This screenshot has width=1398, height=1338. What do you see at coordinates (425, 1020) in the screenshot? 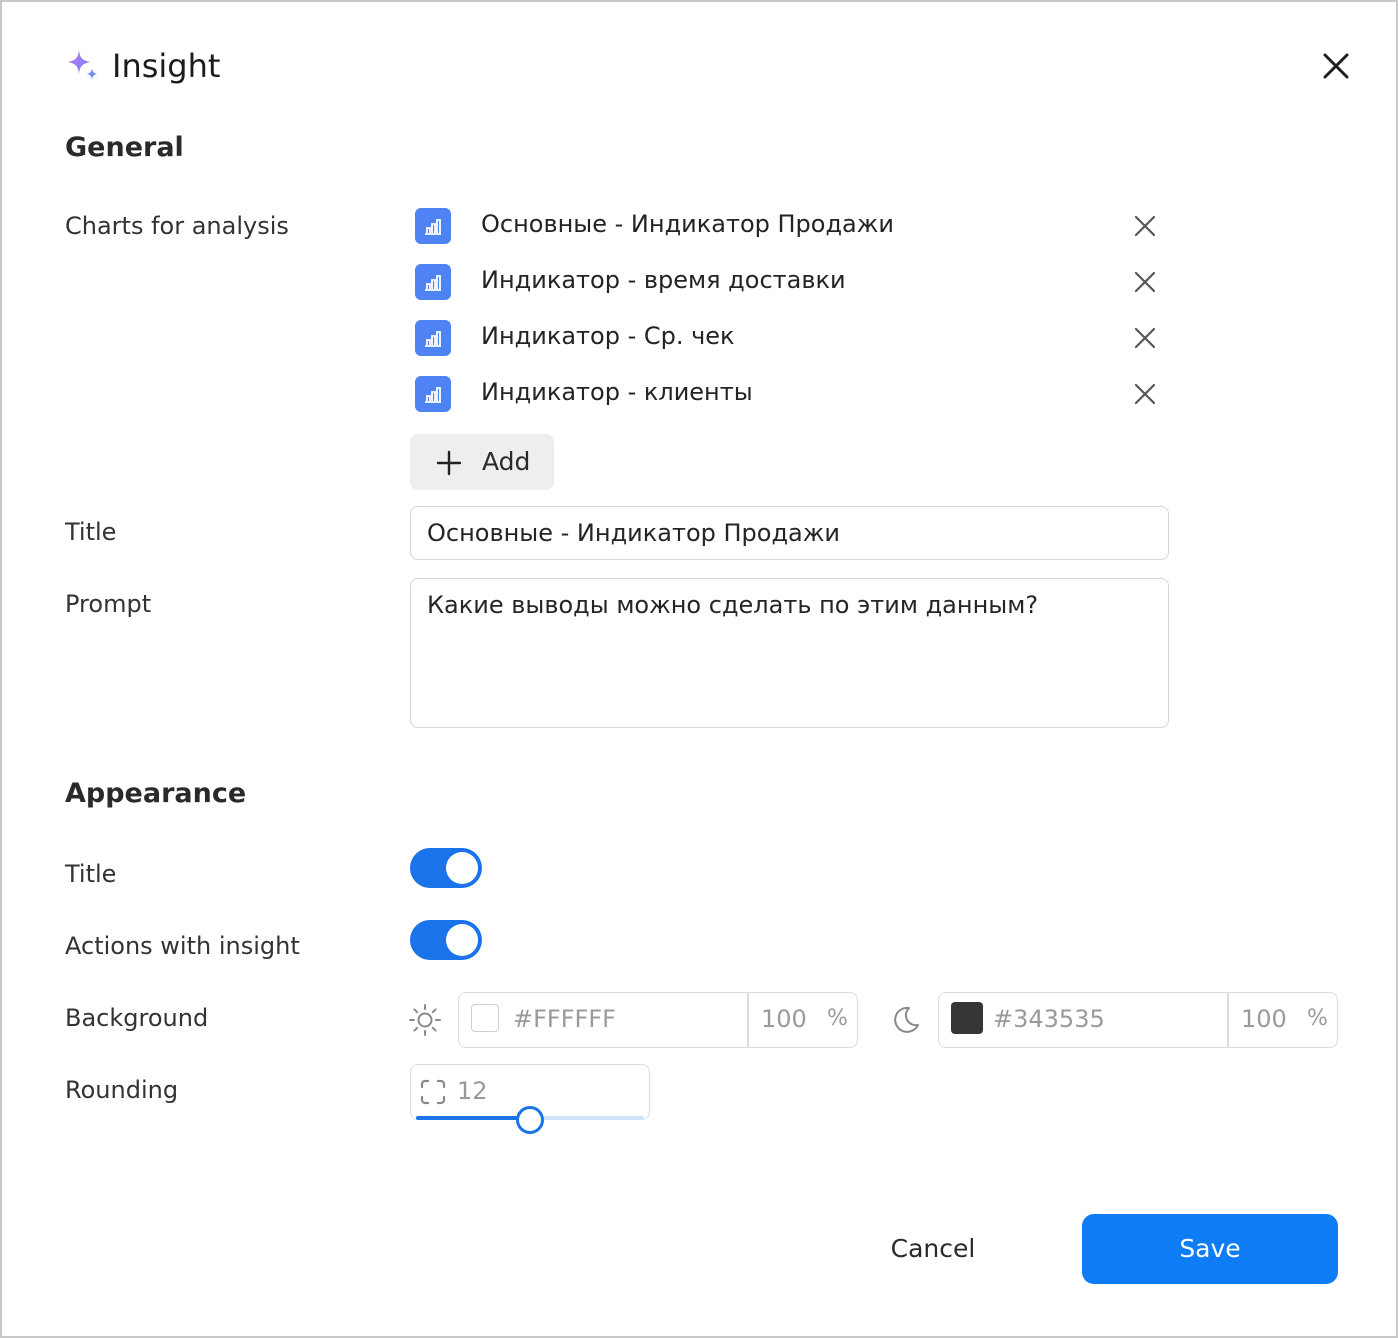
I see `sun-icon` at bounding box center [425, 1020].